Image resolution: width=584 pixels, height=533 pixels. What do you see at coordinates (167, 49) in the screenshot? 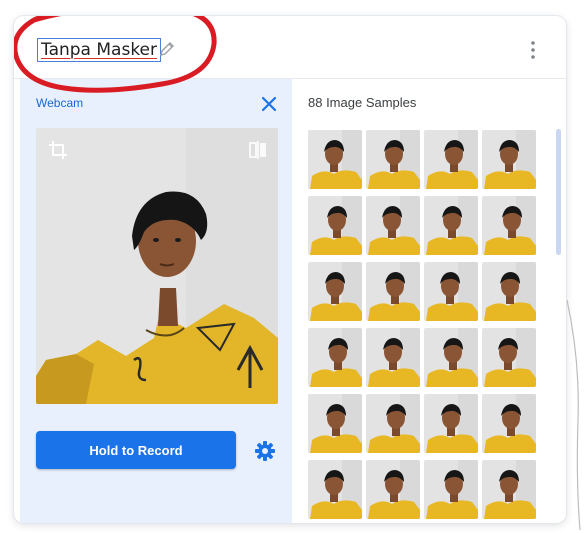
I see `pencil-icon` at bounding box center [167, 49].